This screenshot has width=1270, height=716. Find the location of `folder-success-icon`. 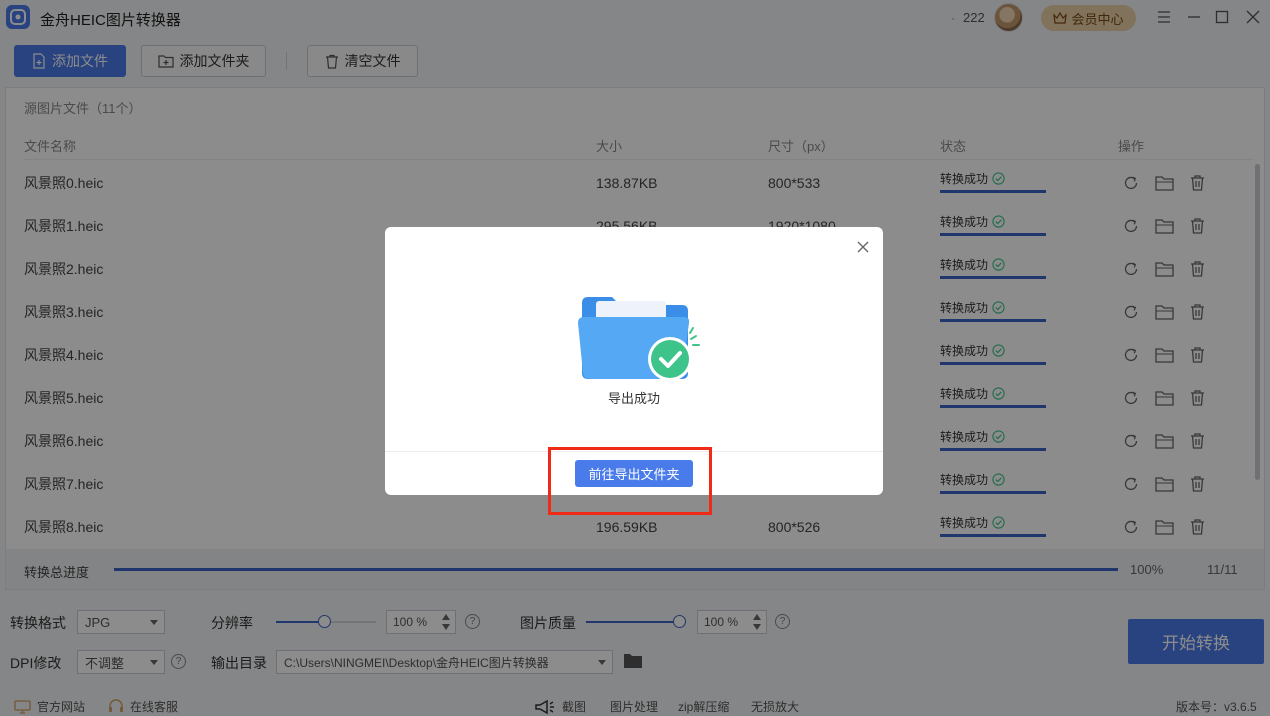

folder-success-icon is located at coordinates (643, 340).